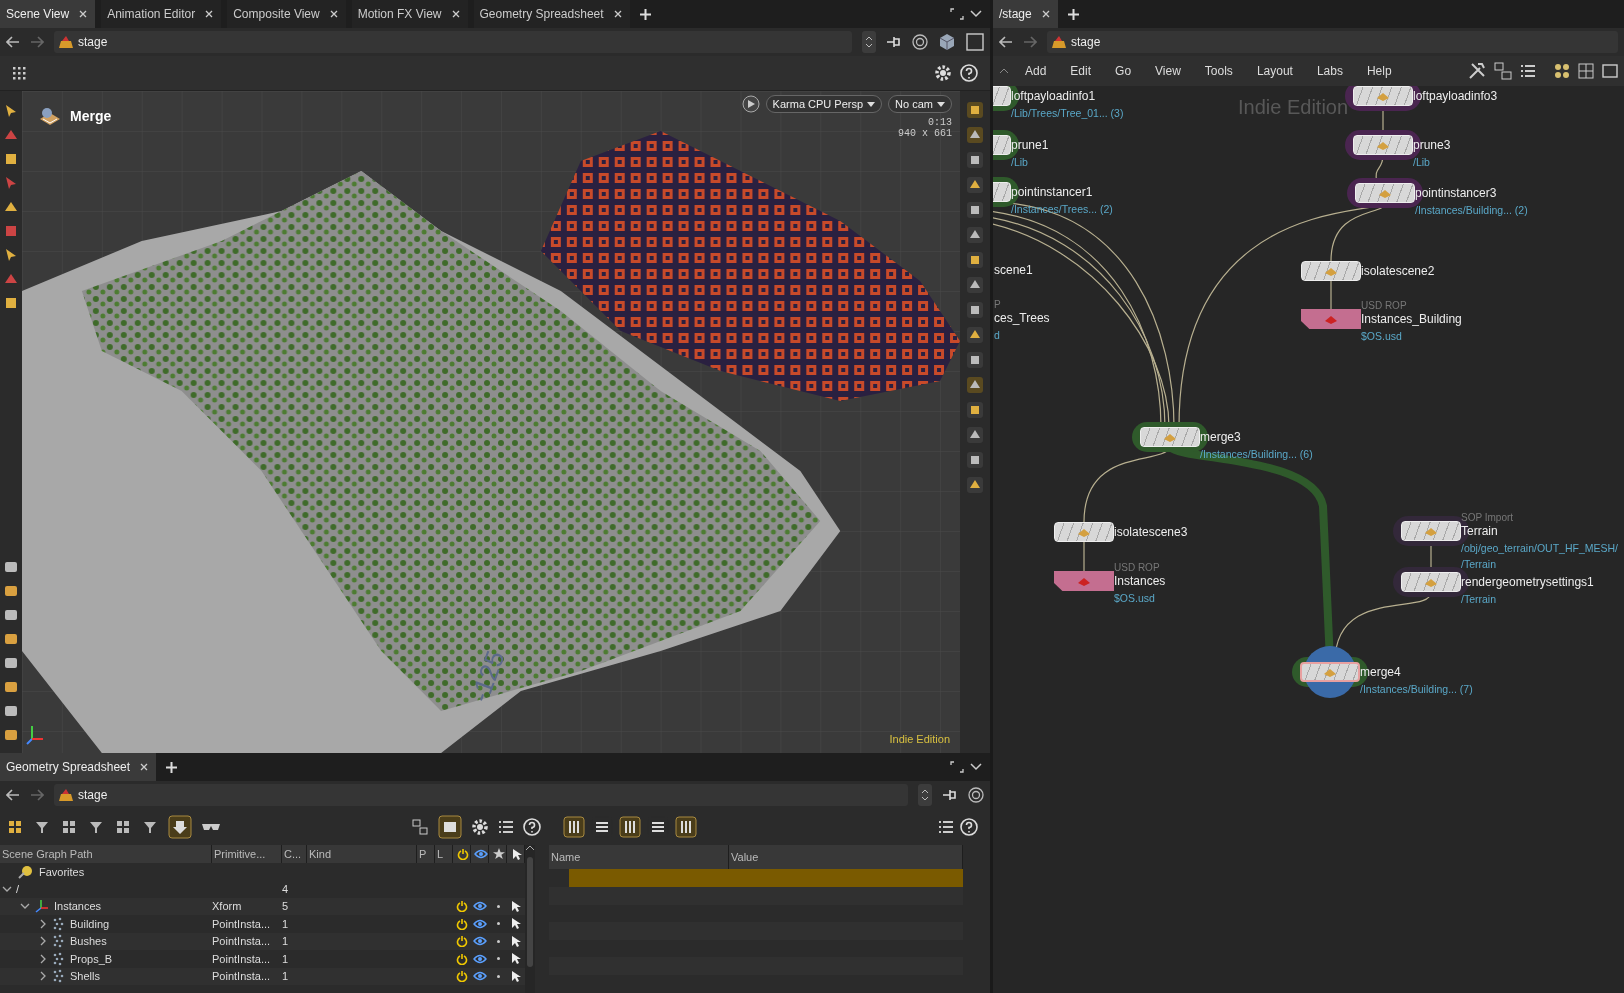 Image resolution: width=1624 pixels, height=993 pixels. Describe the element at coordinates (90, 923) in the screenshot. I see `prim-path: Building` at that location.